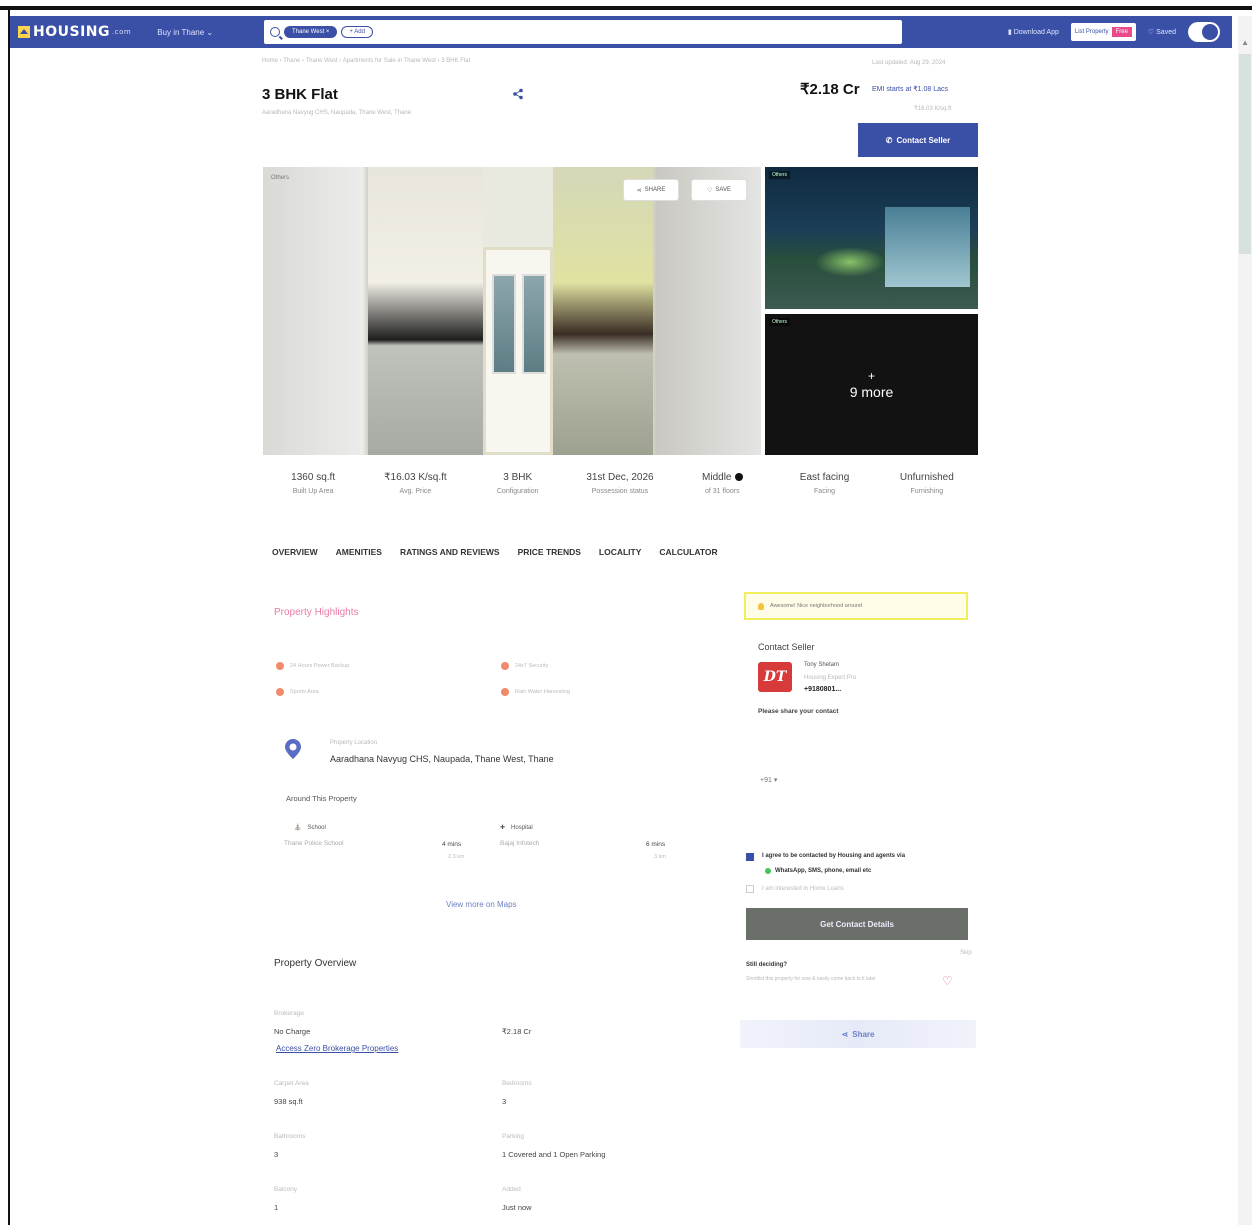  What do you see at coordinates (660, 857) in the screenshot?
I see `poi-distance: 3 km` at bounding box center [660, 857].